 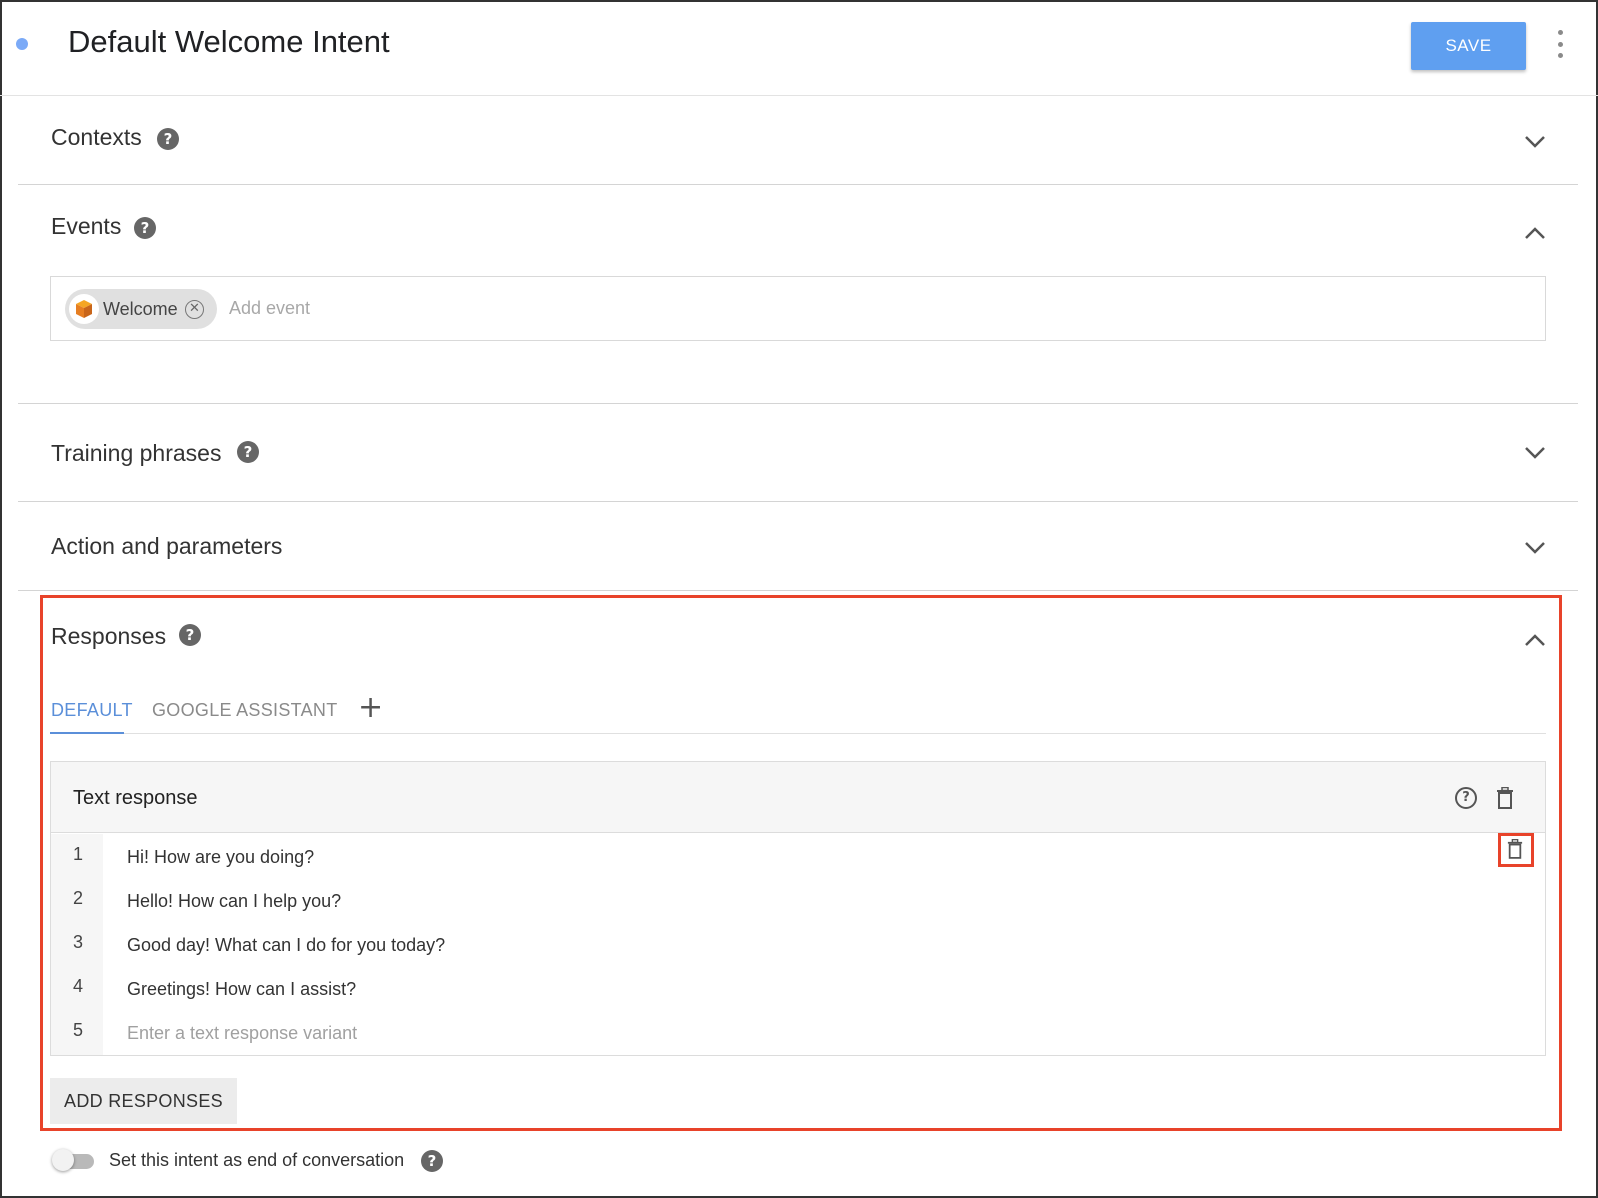 What do you see at coordinates (194, 309) in the screenshot?
I see `remove-chip-icon: ✕` at bounding box center [194, 309].